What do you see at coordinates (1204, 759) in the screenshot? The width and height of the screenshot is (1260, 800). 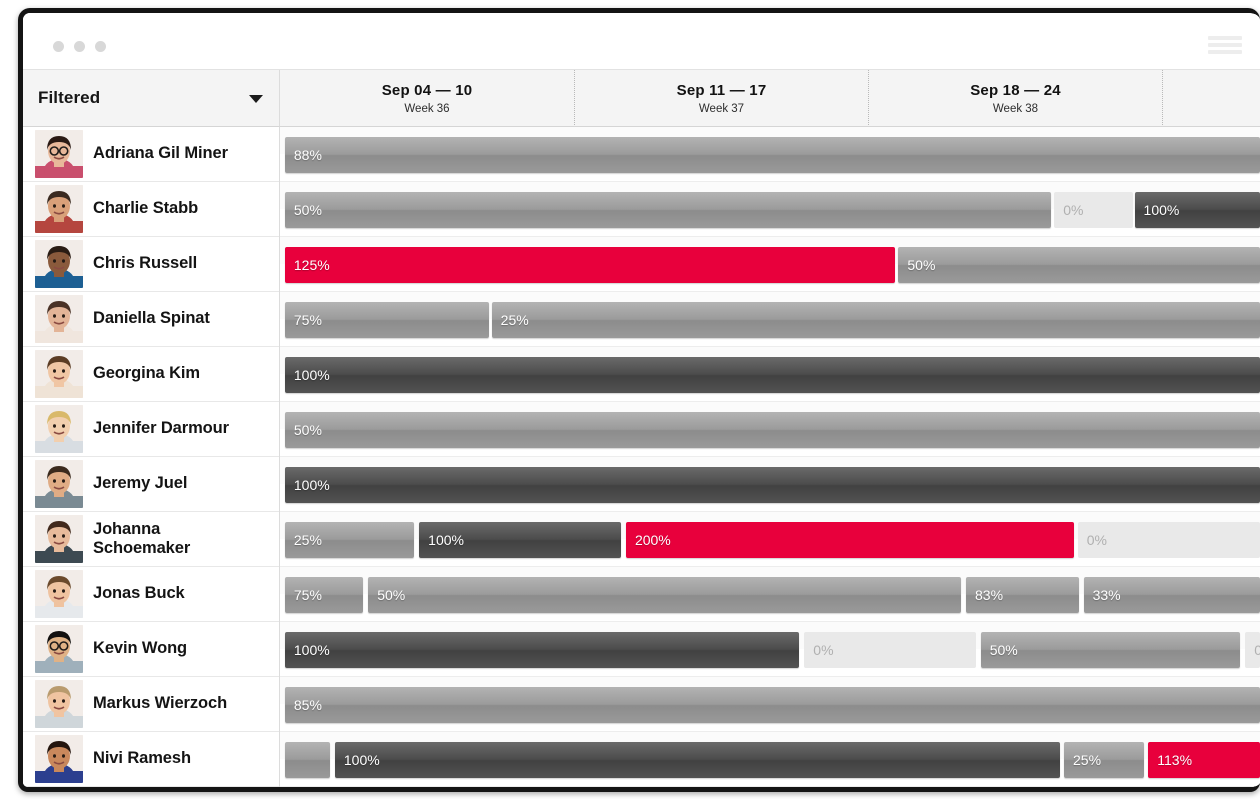 I see `allocation-bar: 113%` at bounding box center [1204, 759].